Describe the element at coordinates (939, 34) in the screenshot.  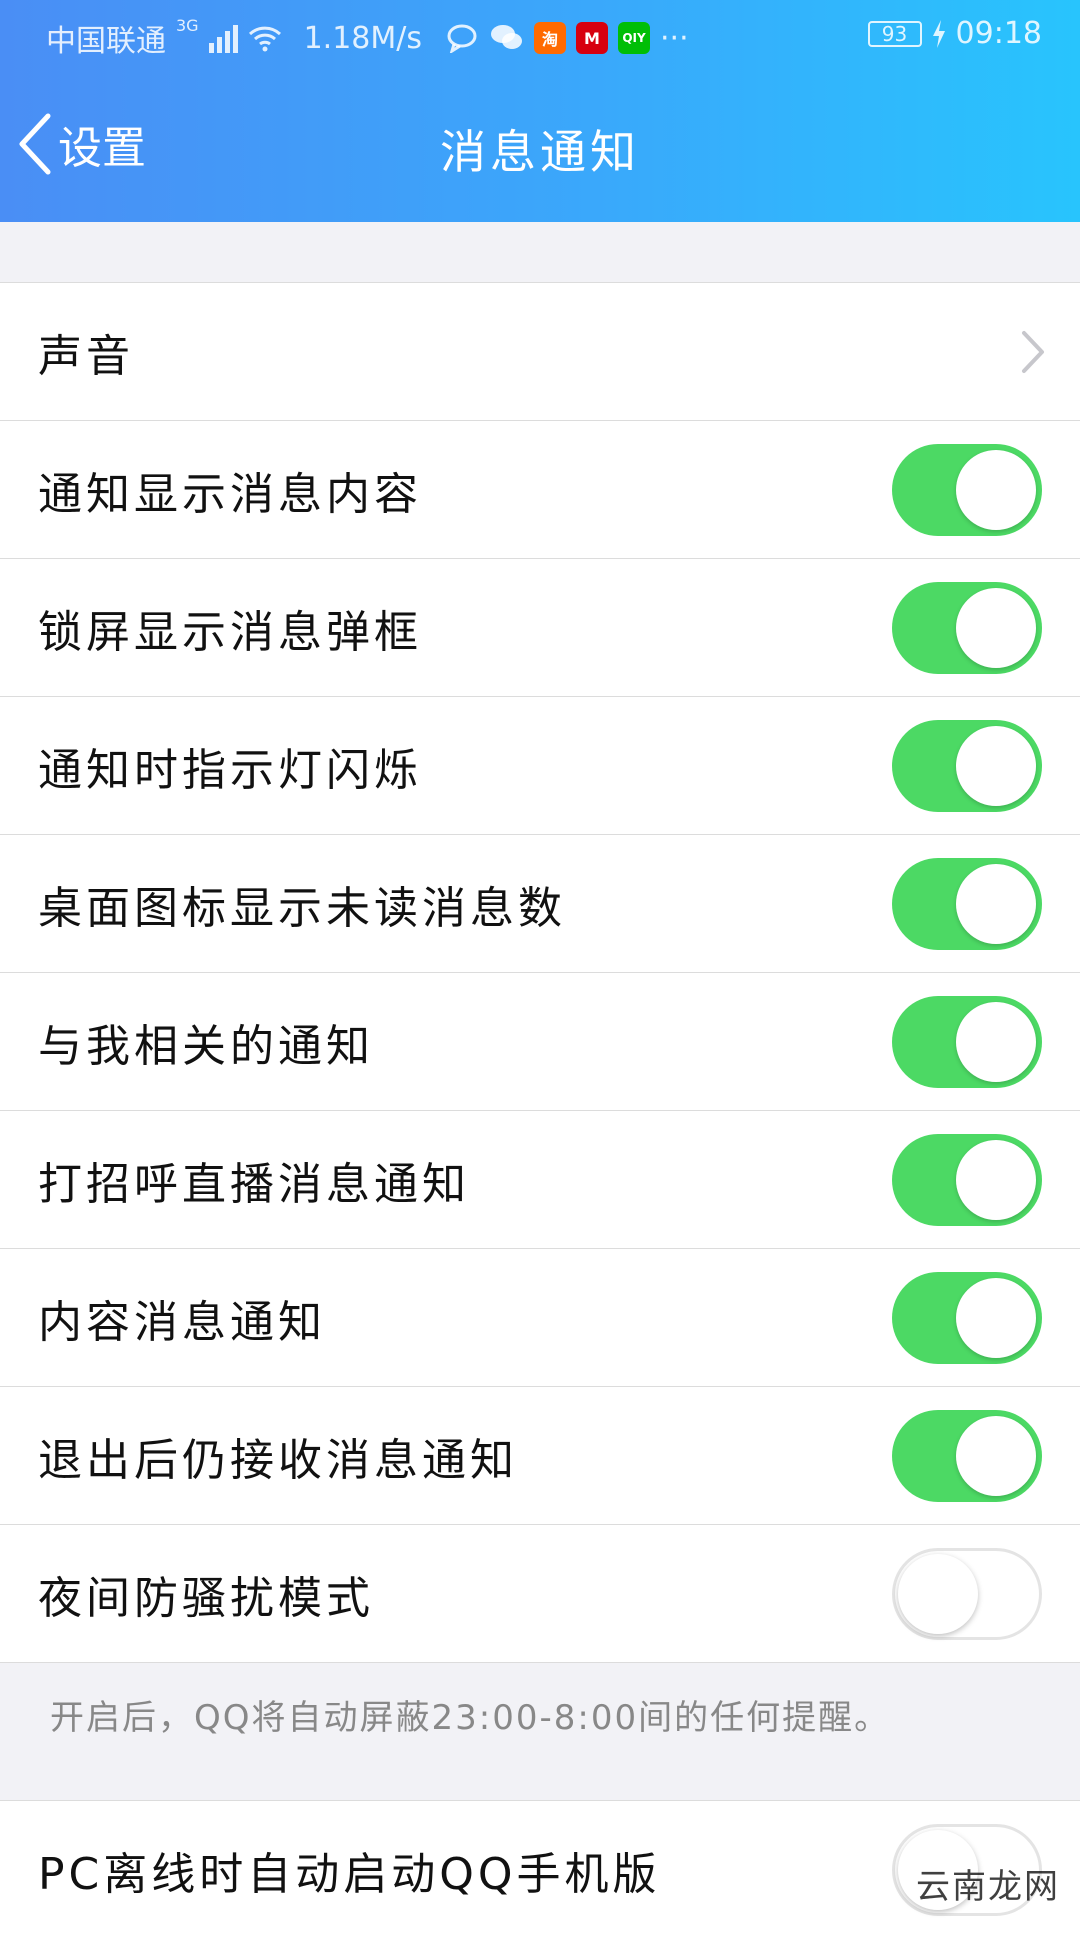
I see `charging-icon` at that location.